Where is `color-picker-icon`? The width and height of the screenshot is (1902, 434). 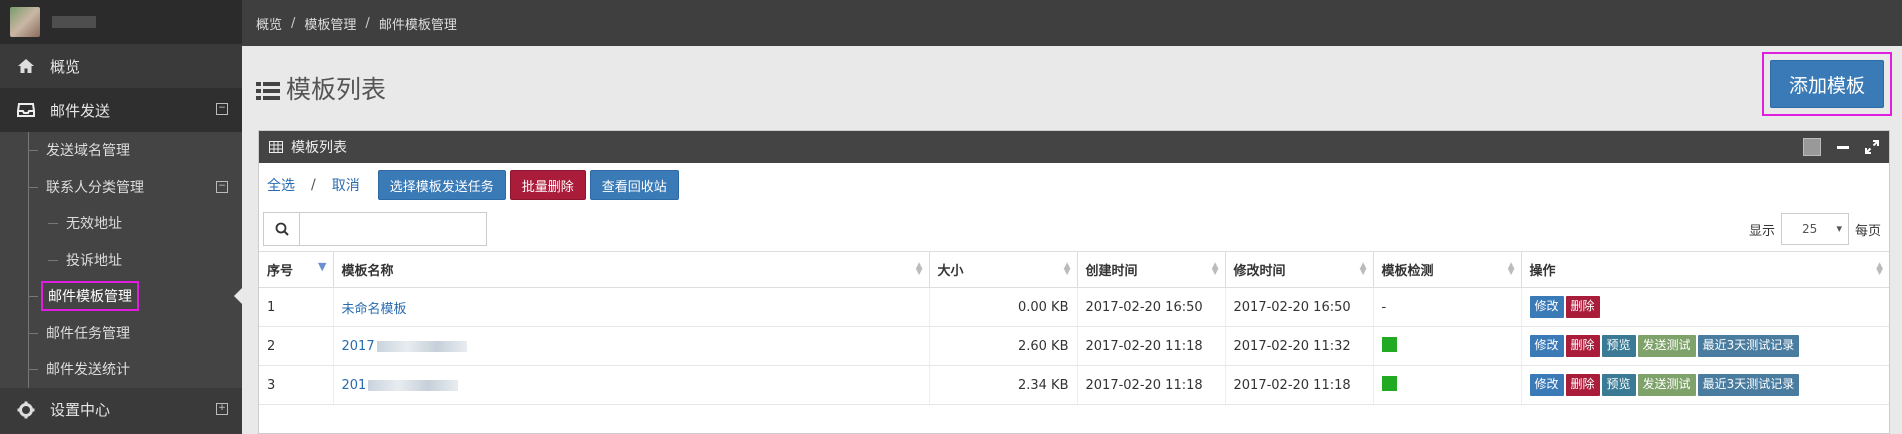
color-picker-icon is located at coordinates (1812, 147).